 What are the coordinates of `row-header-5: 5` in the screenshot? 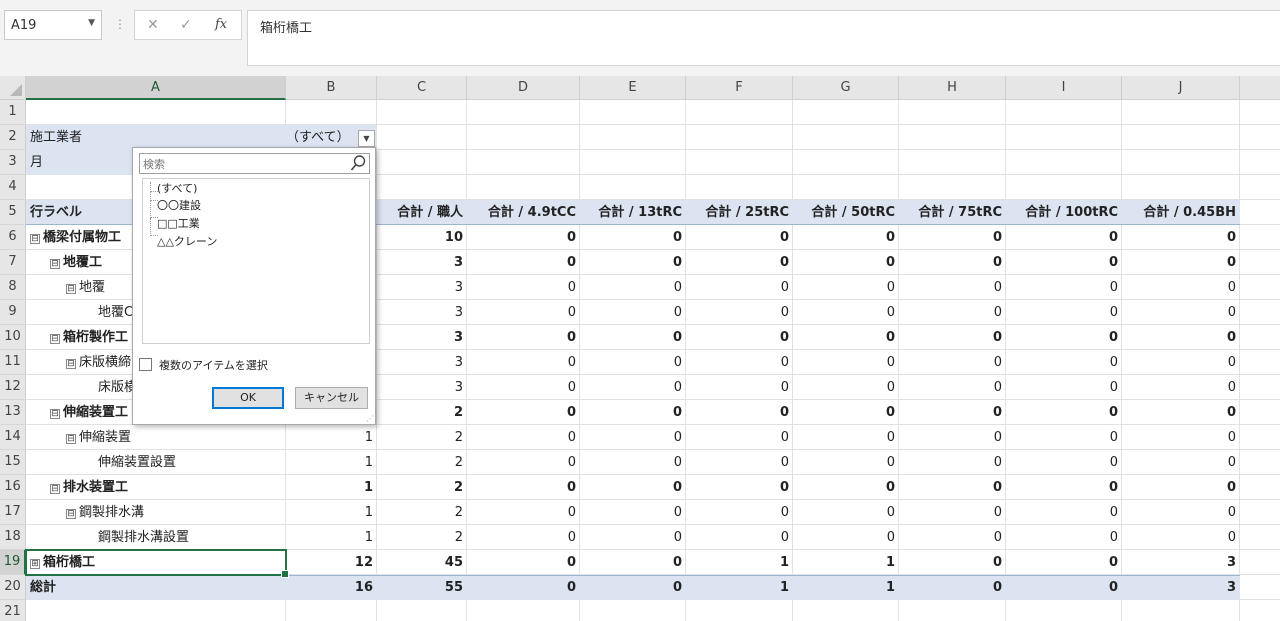 It's located at (13, 212).